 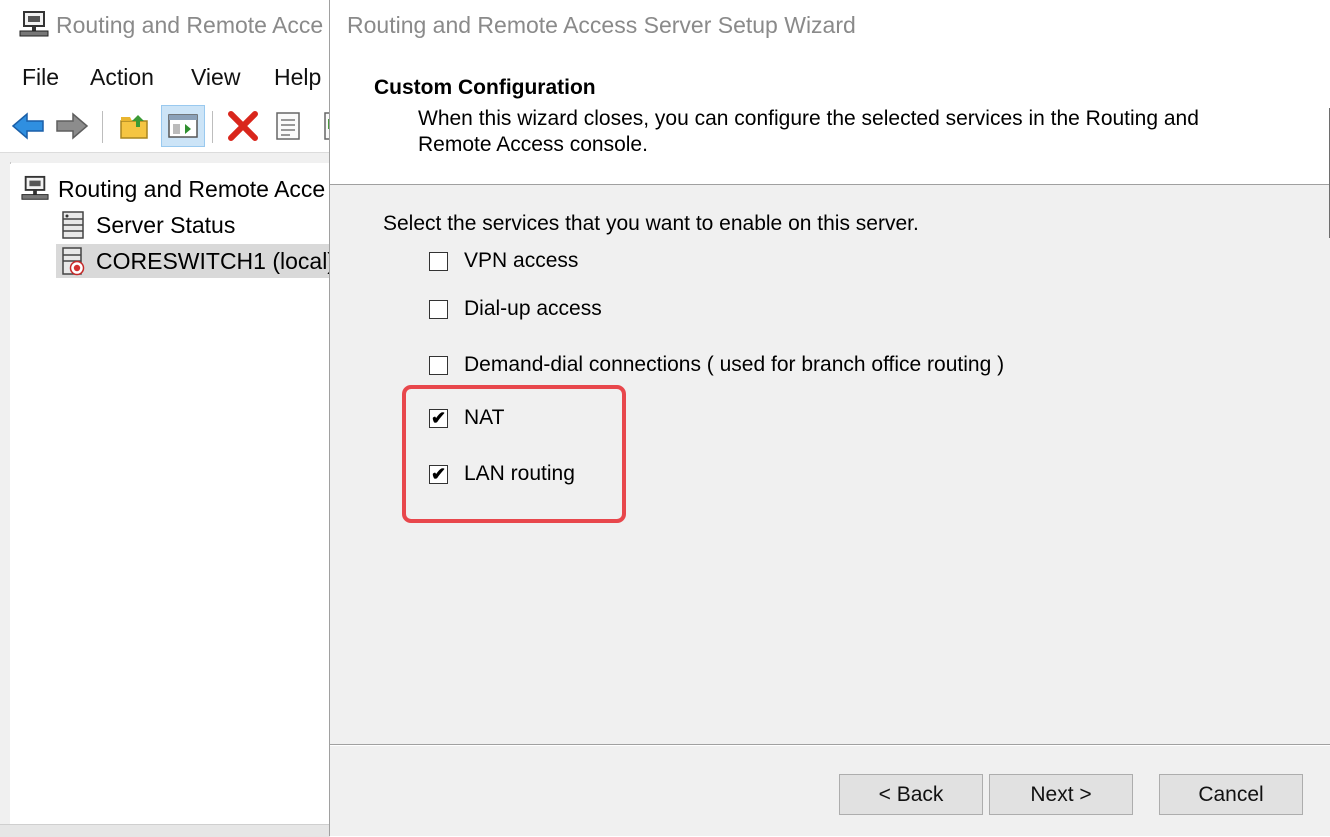 I want to click on next-button: Next >, so click(x=1061, y=794).